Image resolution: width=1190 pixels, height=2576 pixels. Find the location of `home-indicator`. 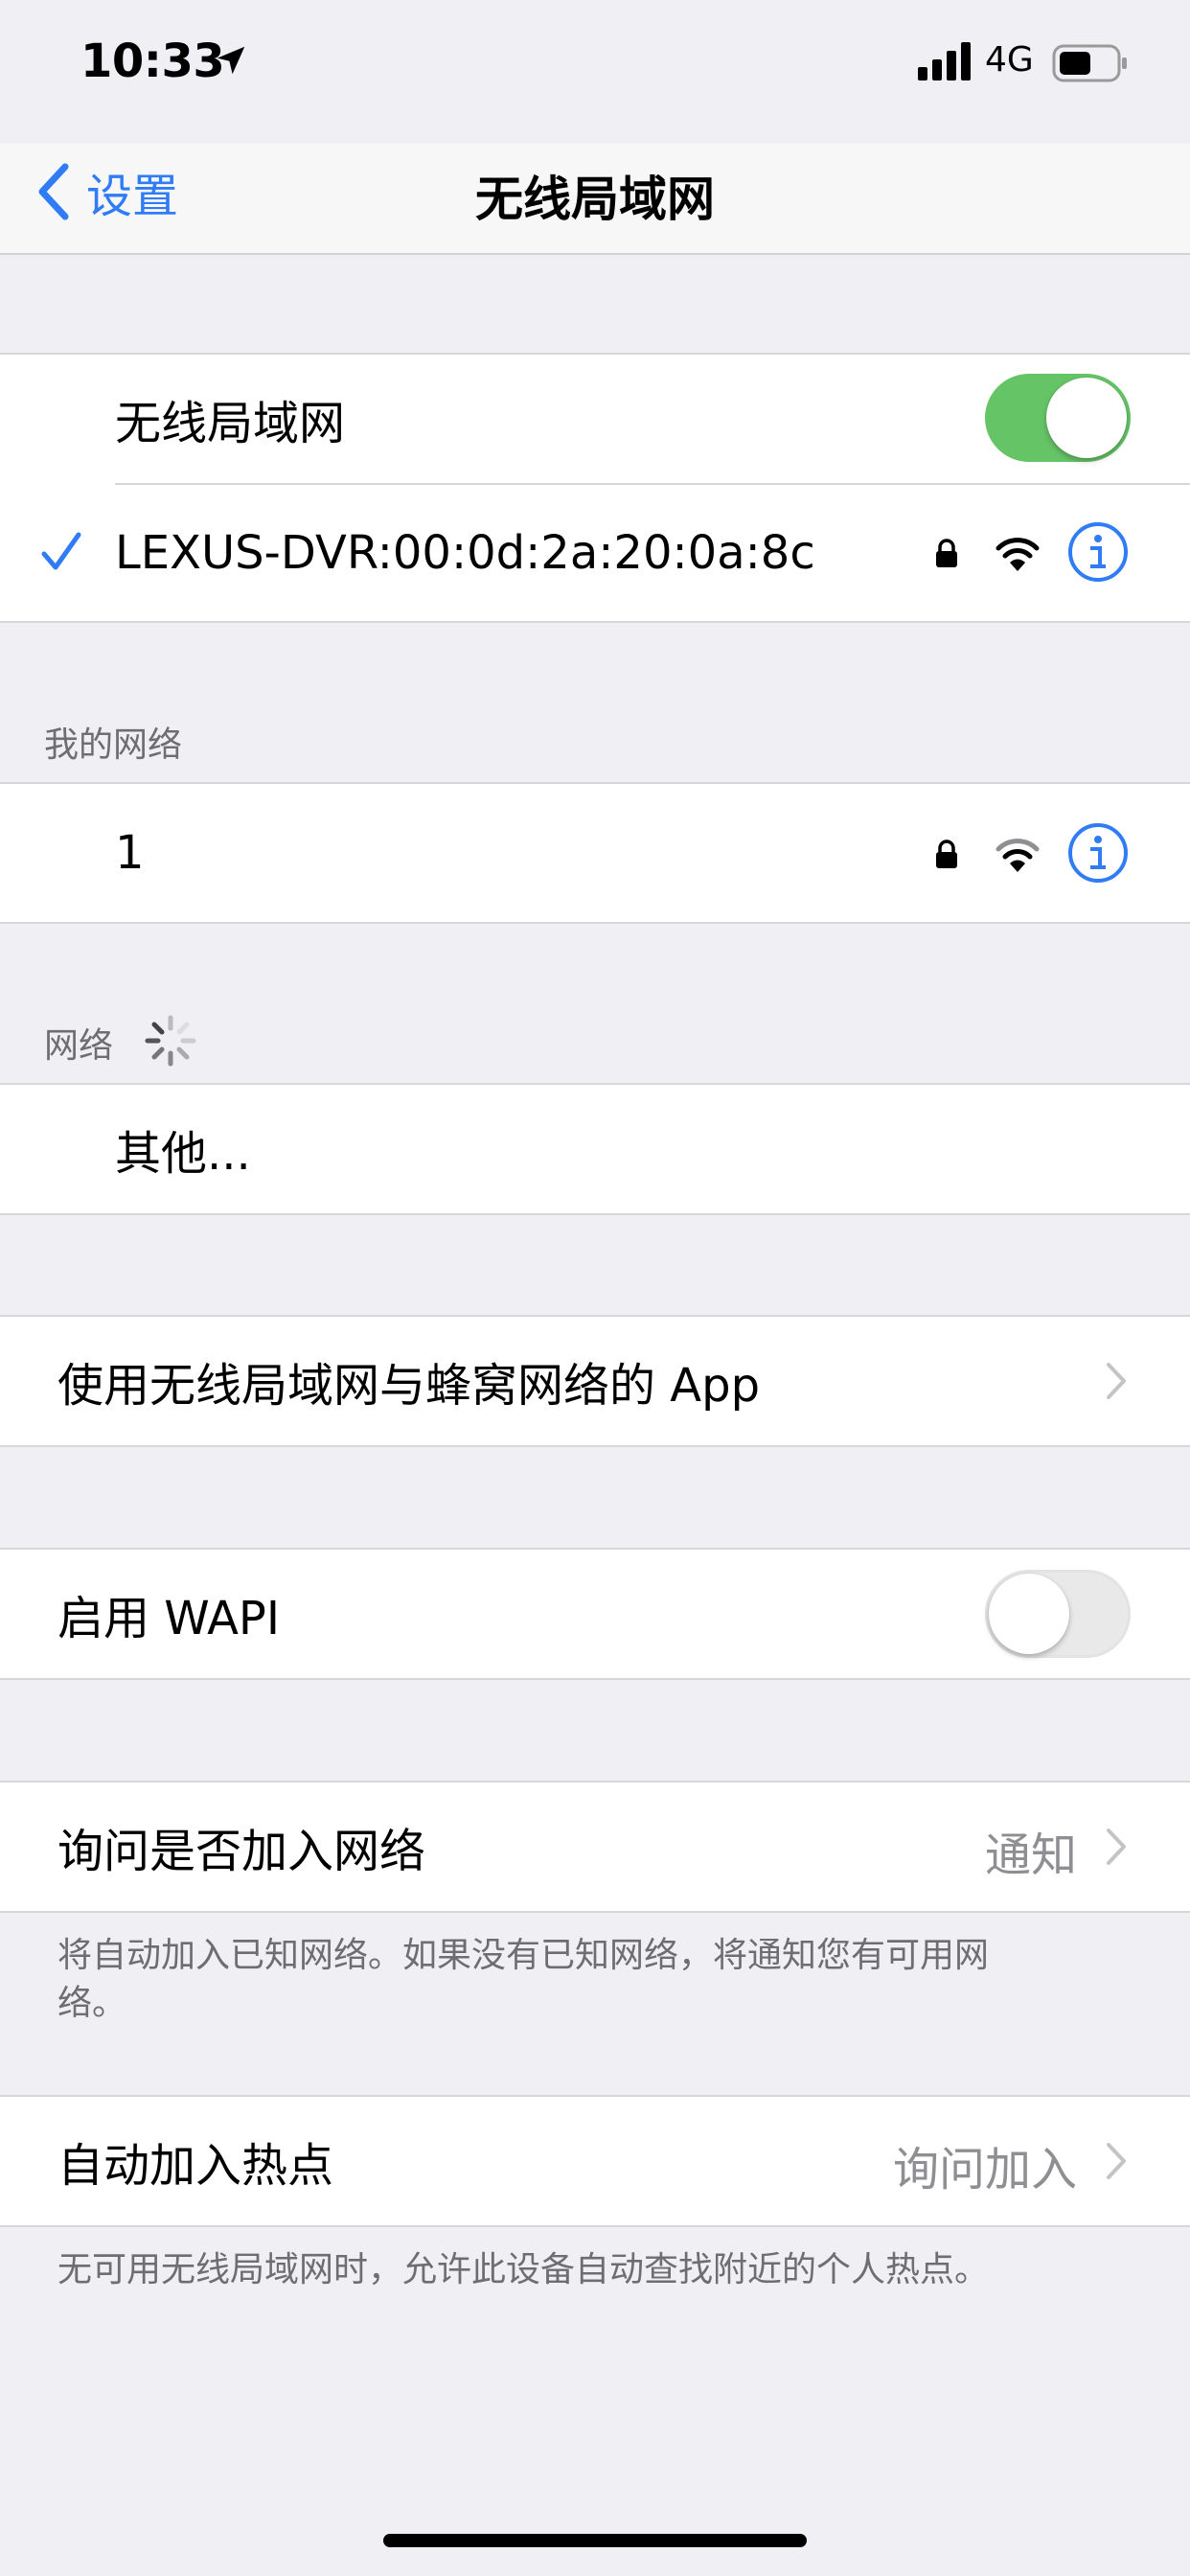

home-indicator is located at coordinates (595, 2540).